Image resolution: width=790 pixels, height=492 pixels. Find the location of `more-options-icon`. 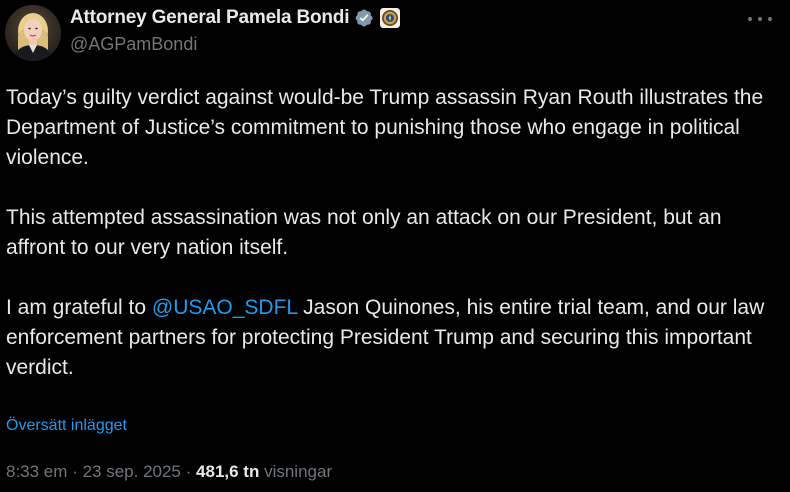

more-options-icon is located at coordinates (760, 19).